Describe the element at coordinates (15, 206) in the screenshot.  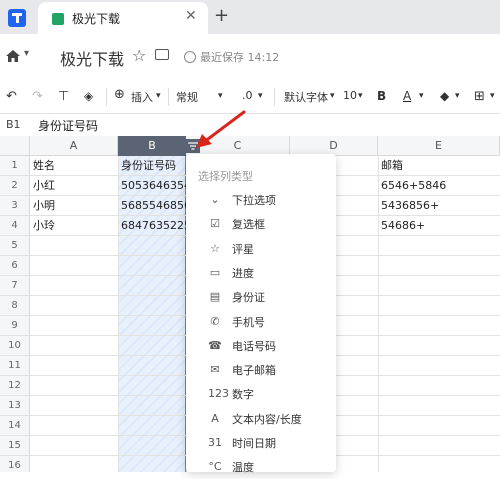
I see `row-header: 3` at that location.